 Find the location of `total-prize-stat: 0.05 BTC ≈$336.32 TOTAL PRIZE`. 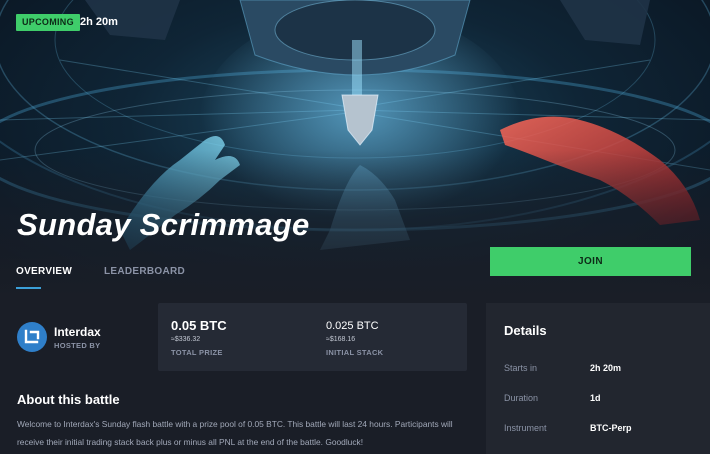

total-prize-stat: 0.05 BTC ≈$336.32 TOTAL PRIZE is located at coordinates (199, 338).